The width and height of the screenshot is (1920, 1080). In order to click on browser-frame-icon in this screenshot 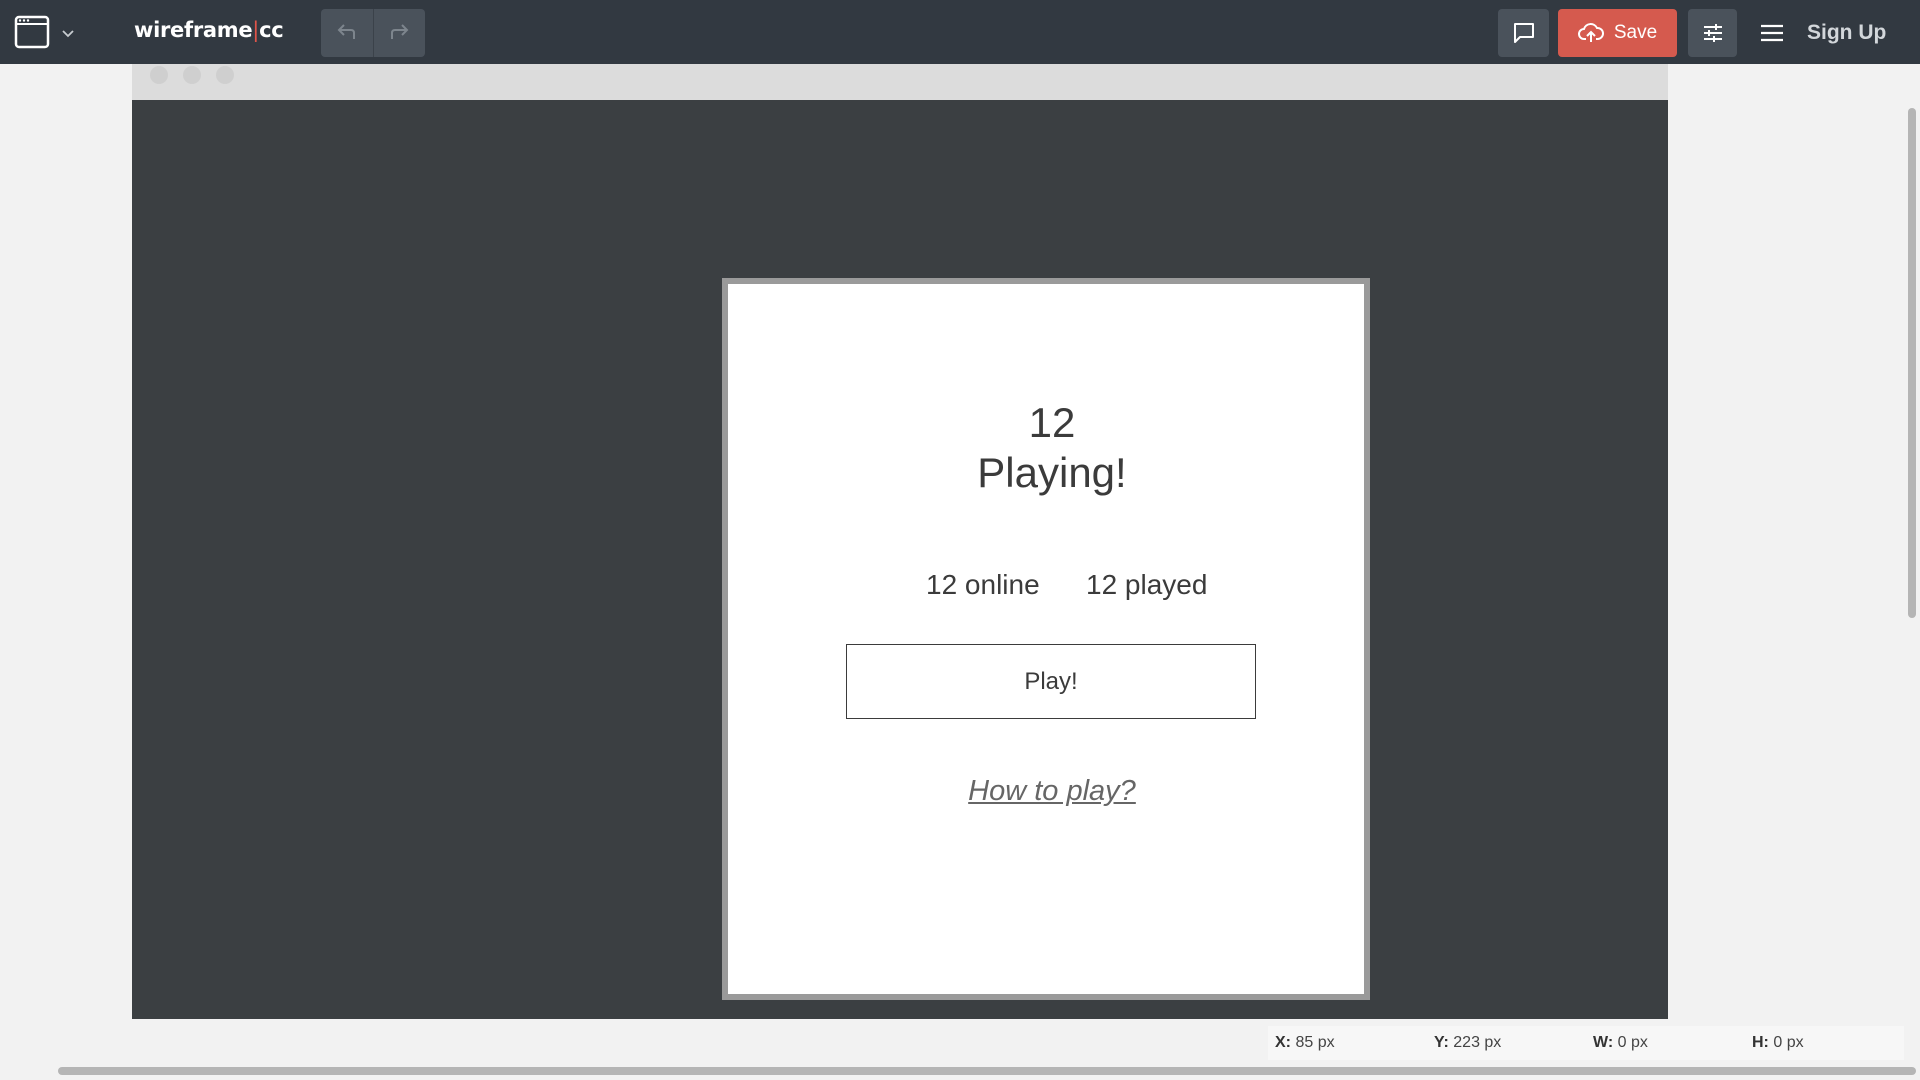, I will do `click(32, 32)`.